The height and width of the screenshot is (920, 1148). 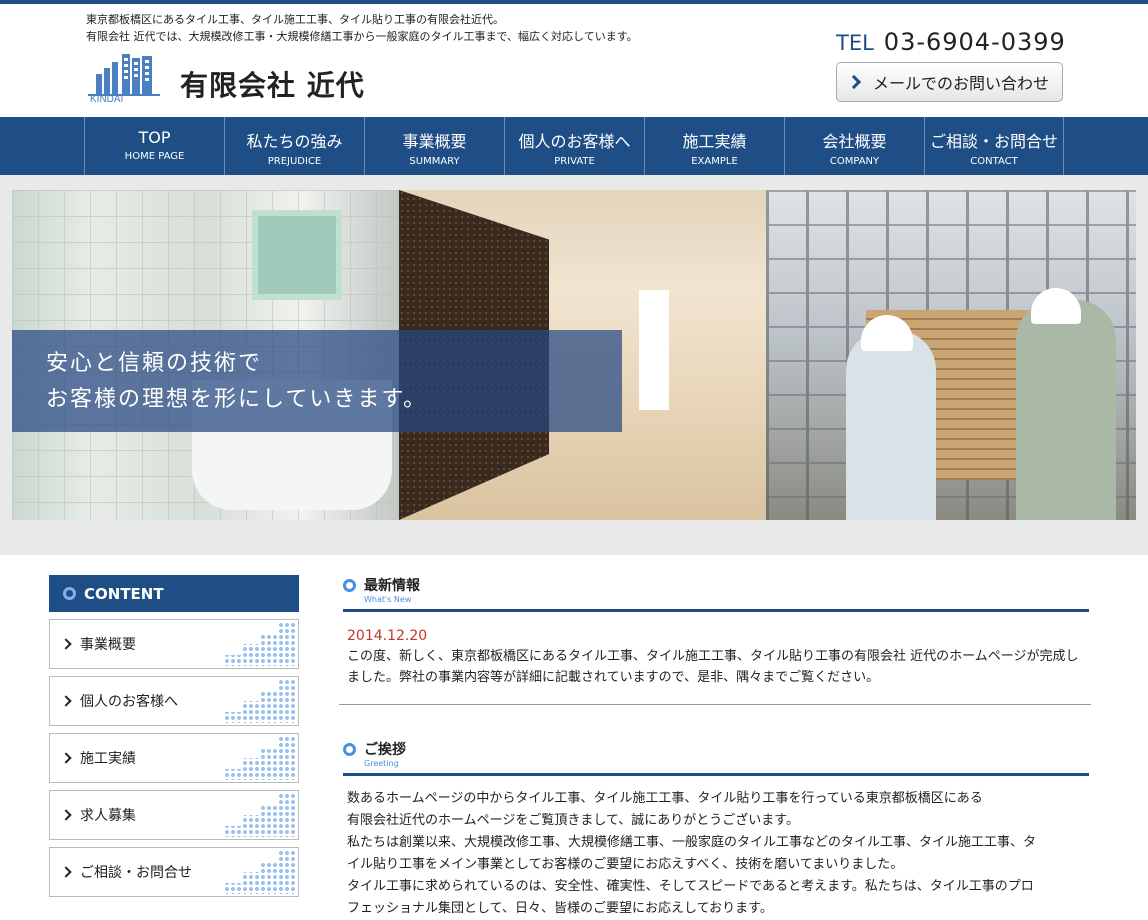 What do you see at coordinates (715, 704) in the screenshot?
I see `divider` at bounding box center [715, 704].